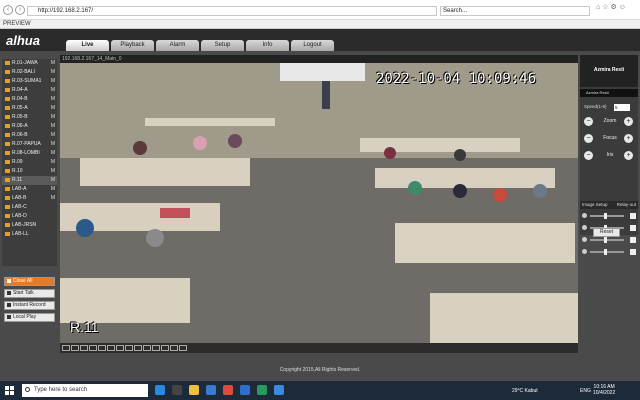 This screenshot has height=400, width=640. I want to click on tab-playback: Playback, so click(132, 45).